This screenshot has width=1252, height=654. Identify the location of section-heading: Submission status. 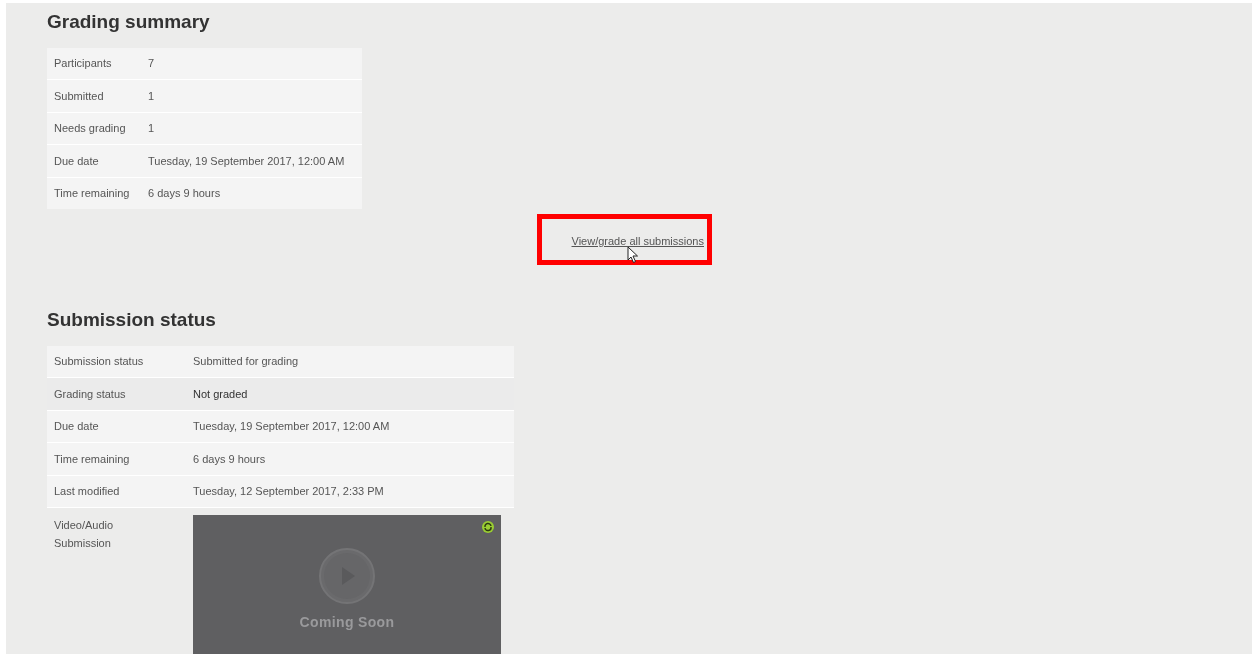
(131, 320).